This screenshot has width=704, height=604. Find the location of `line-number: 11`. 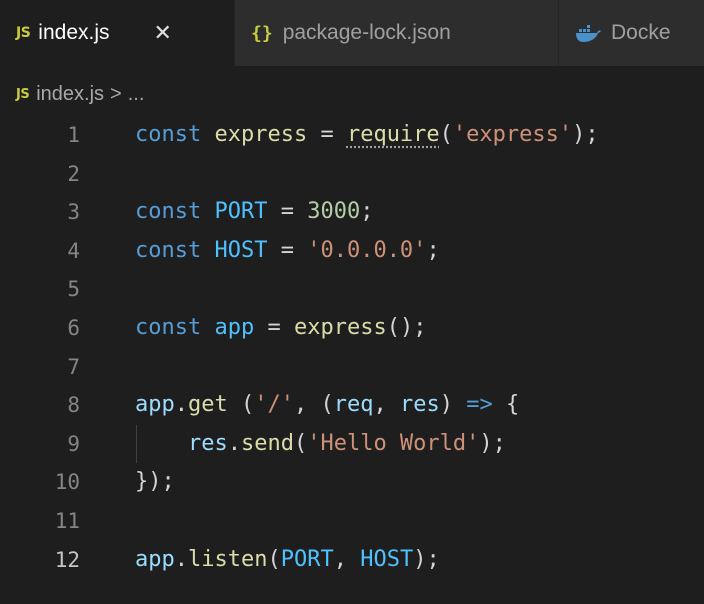

line-number: 11 is located at coordinates (67, 520).